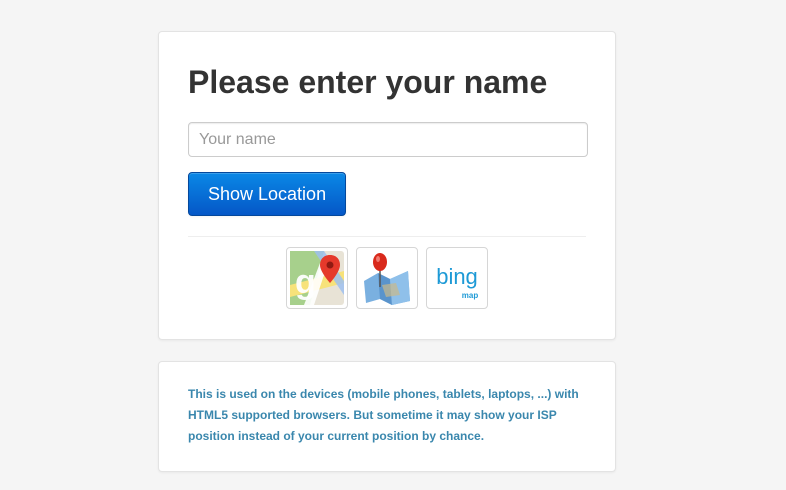 This screenshot has height=490, width=786. Describe the element at coordinates (267, 194) in the screenshot. I see `show-location-button: Show Location` at that location.